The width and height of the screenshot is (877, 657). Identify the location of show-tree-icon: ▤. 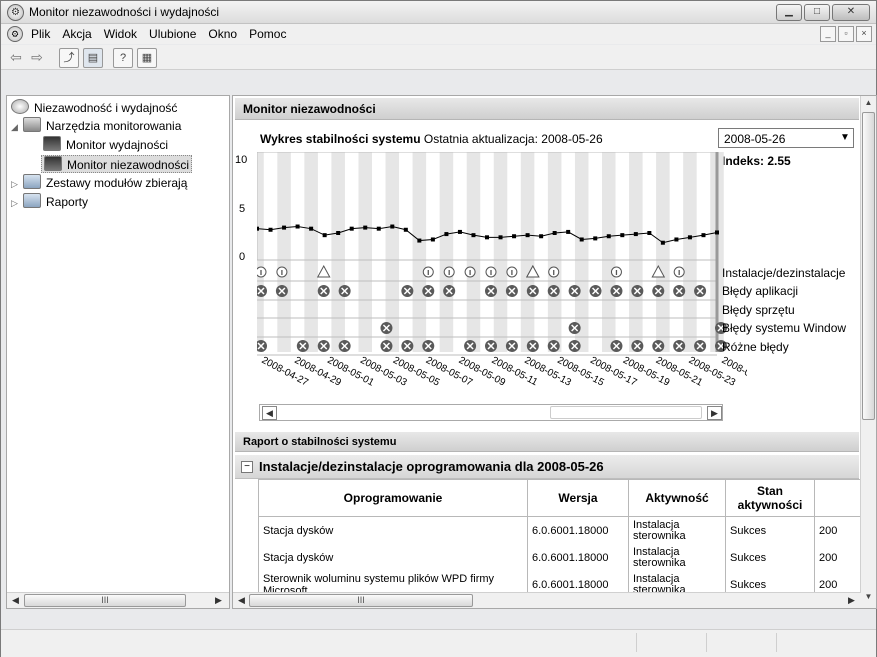
(93, 58).